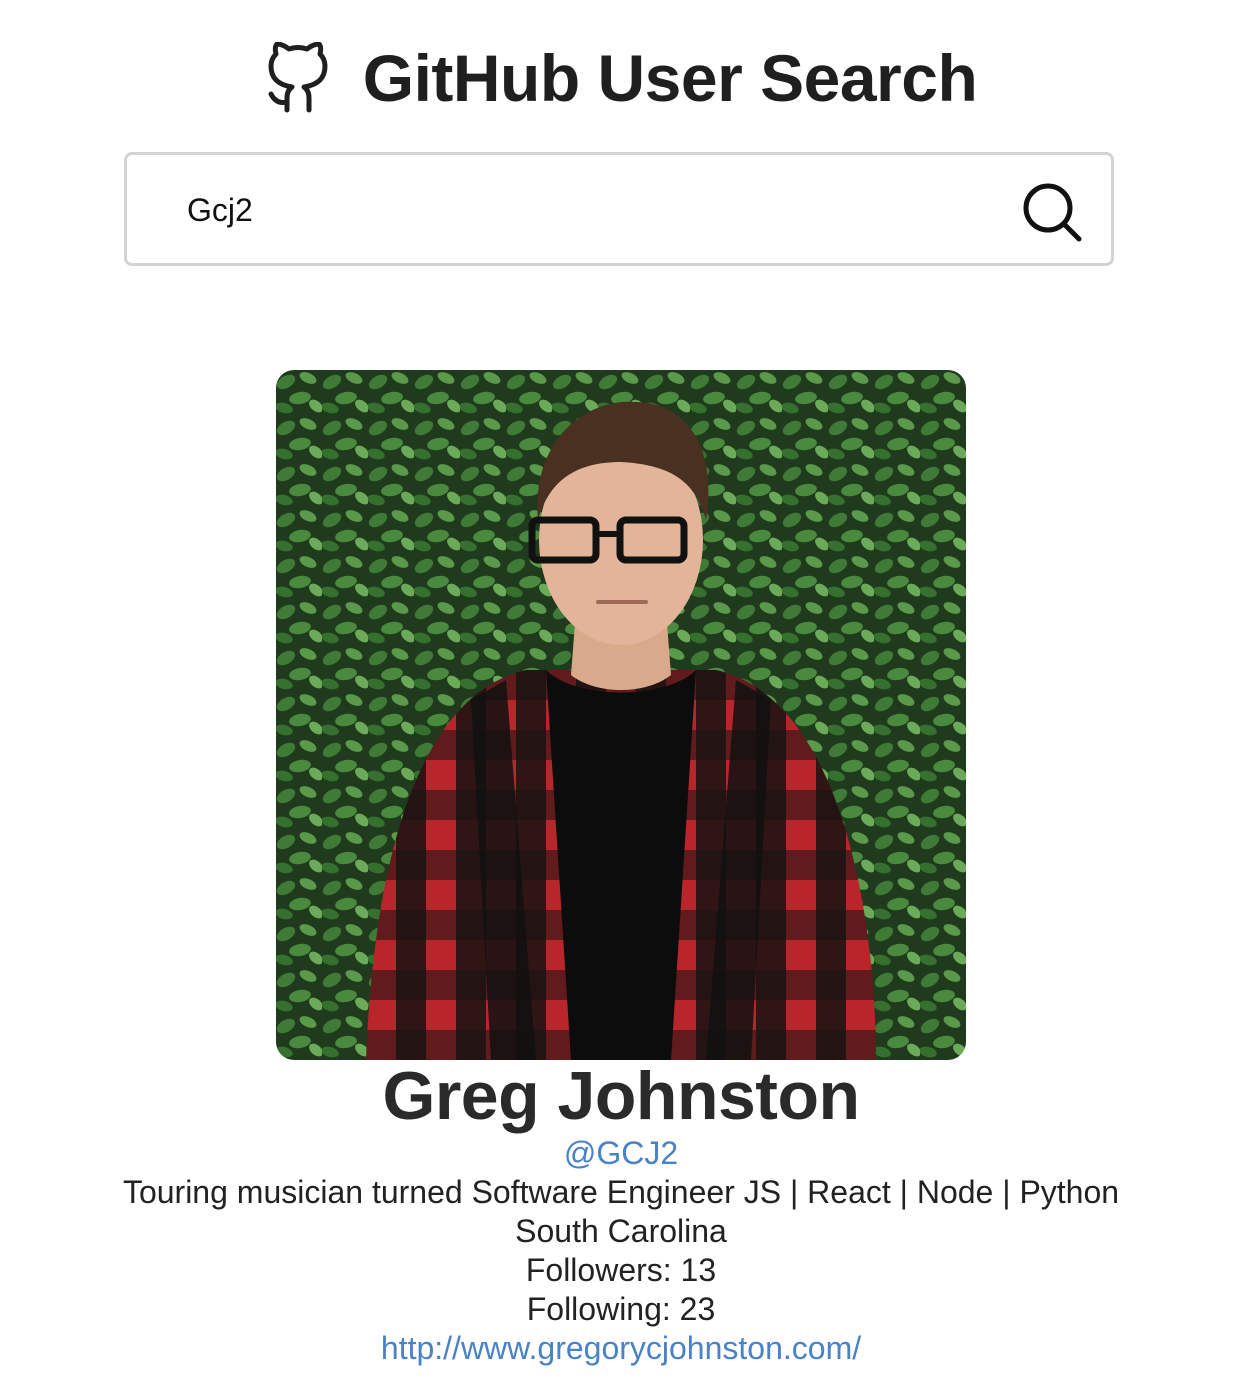  Describe the element at coordinates (298, 77) in the screenshot. I see `github-icon` at that location.